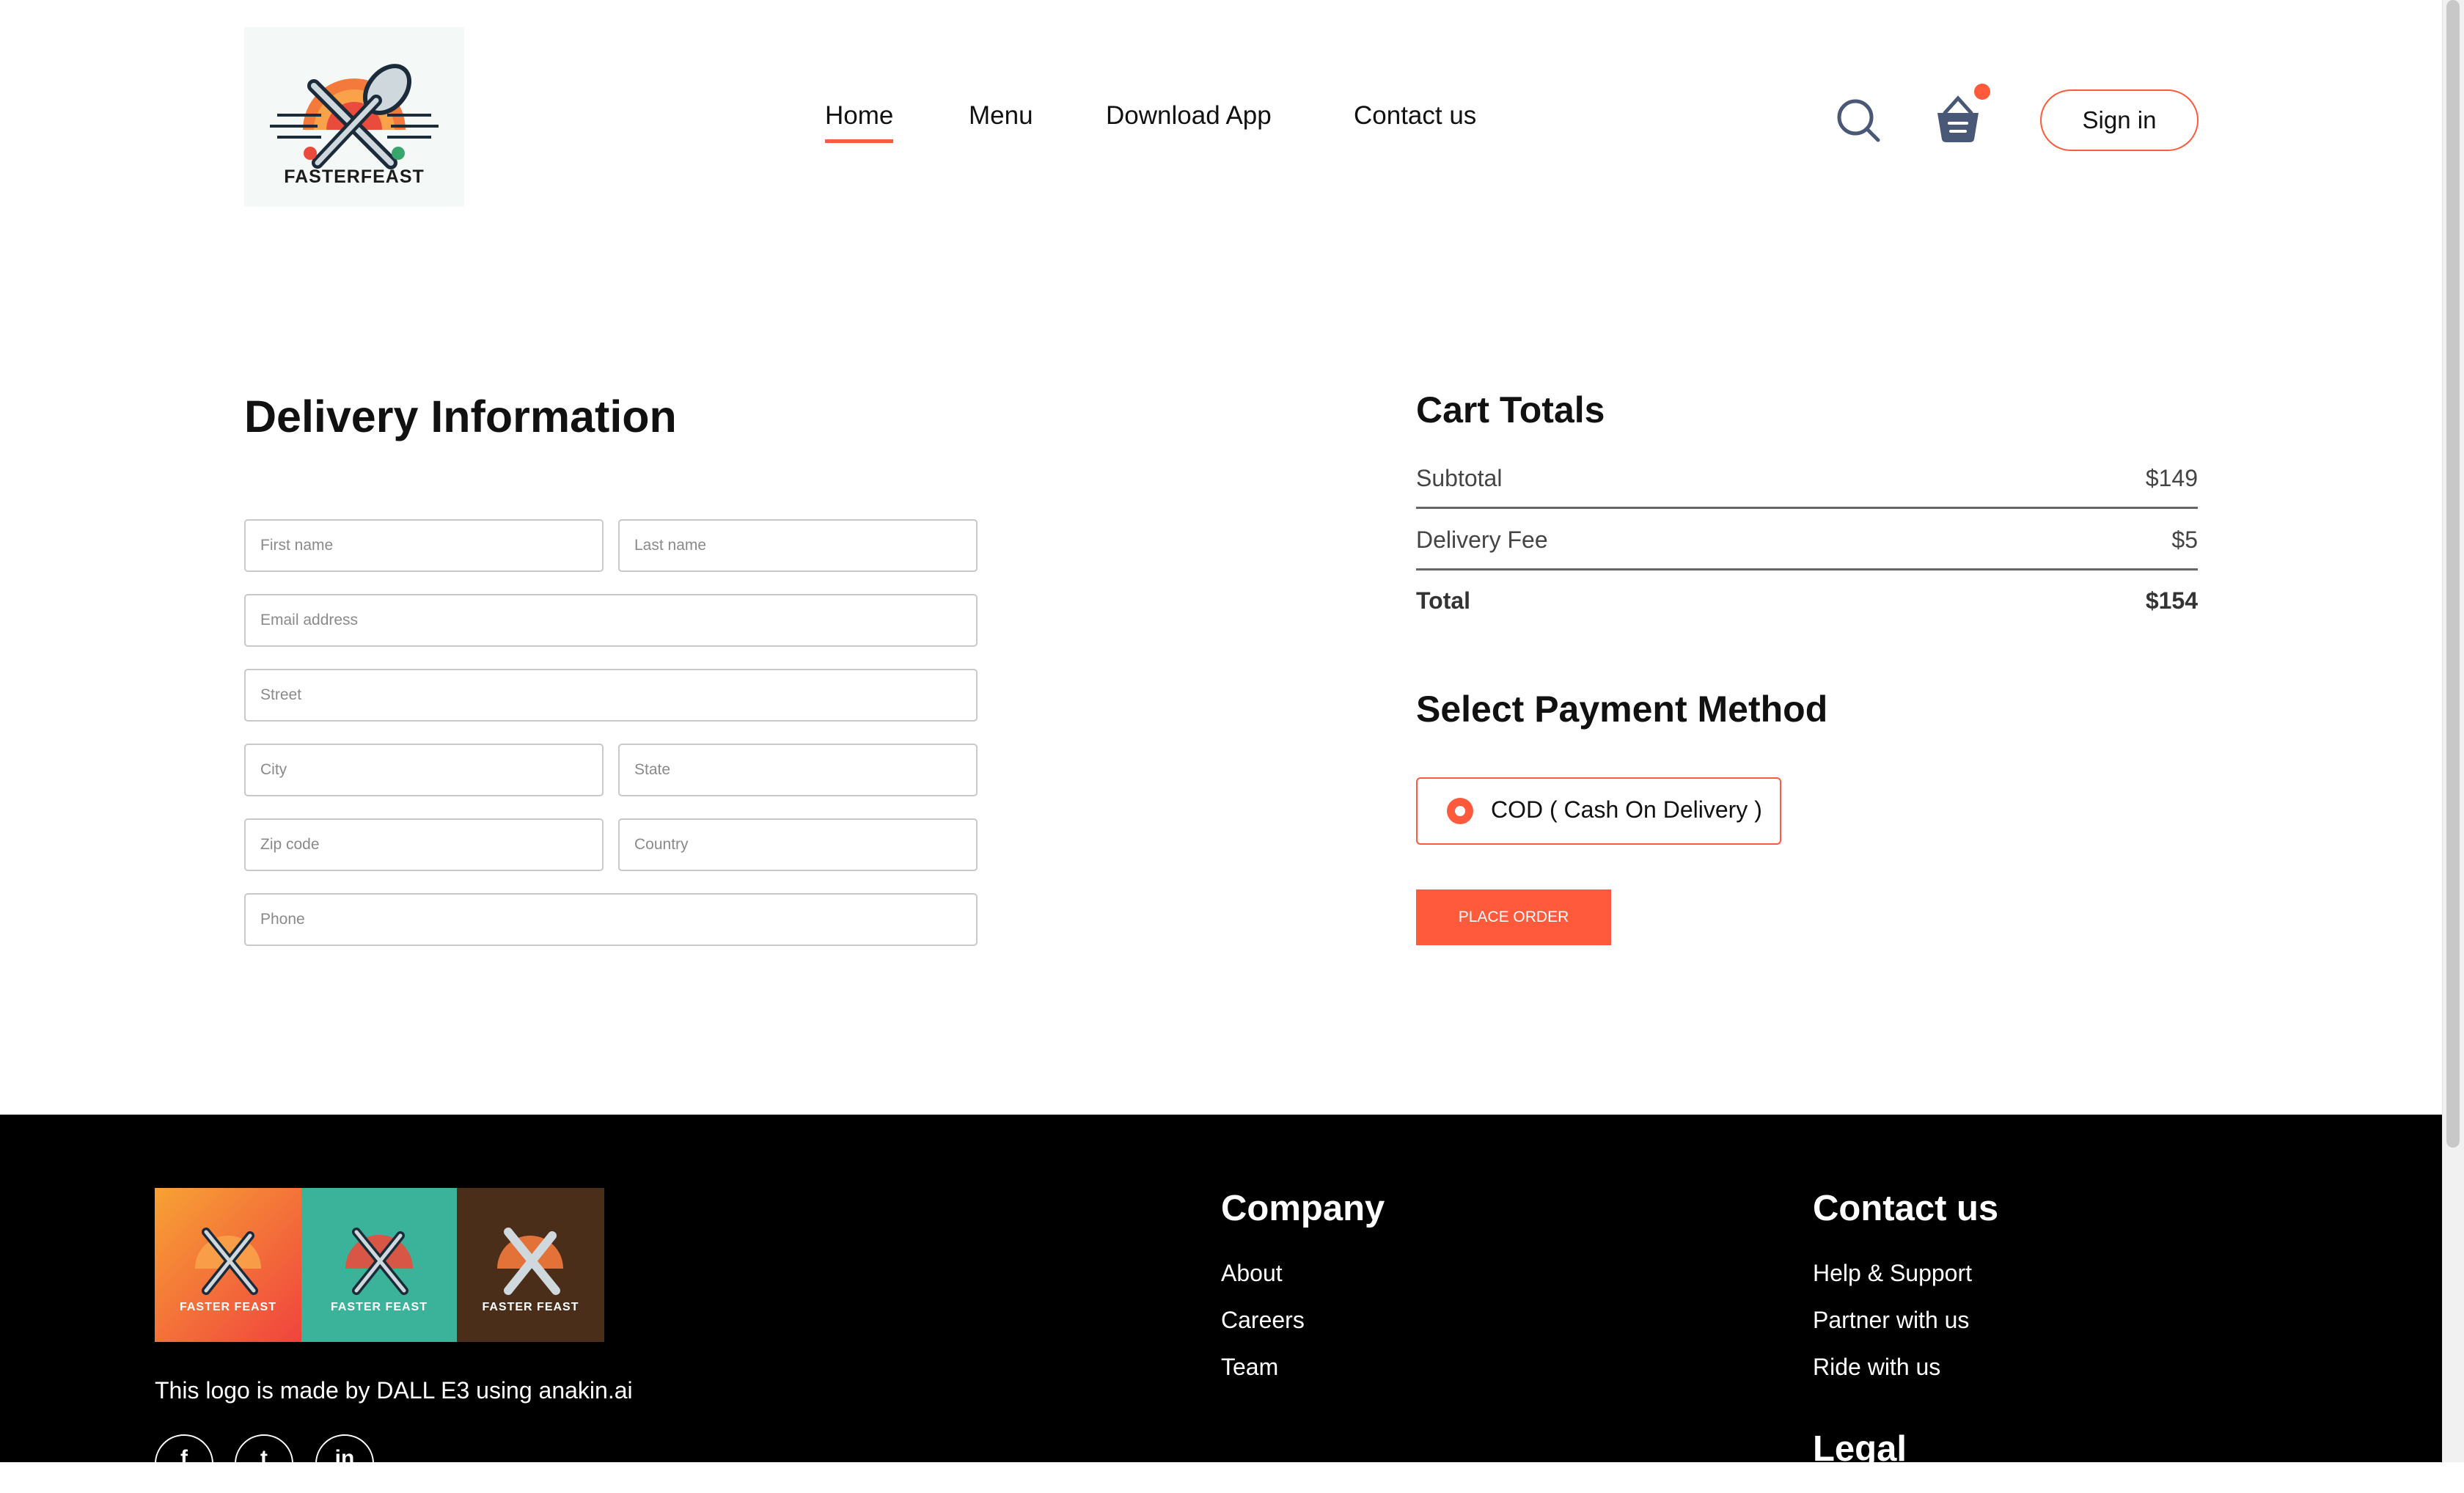 This screenshot has width=2464, height=1493. What do you see at coordinates (354, 176) in the screenshot?
I see `logo-text: FASTERFEAST` at bounding box center [354, 176].